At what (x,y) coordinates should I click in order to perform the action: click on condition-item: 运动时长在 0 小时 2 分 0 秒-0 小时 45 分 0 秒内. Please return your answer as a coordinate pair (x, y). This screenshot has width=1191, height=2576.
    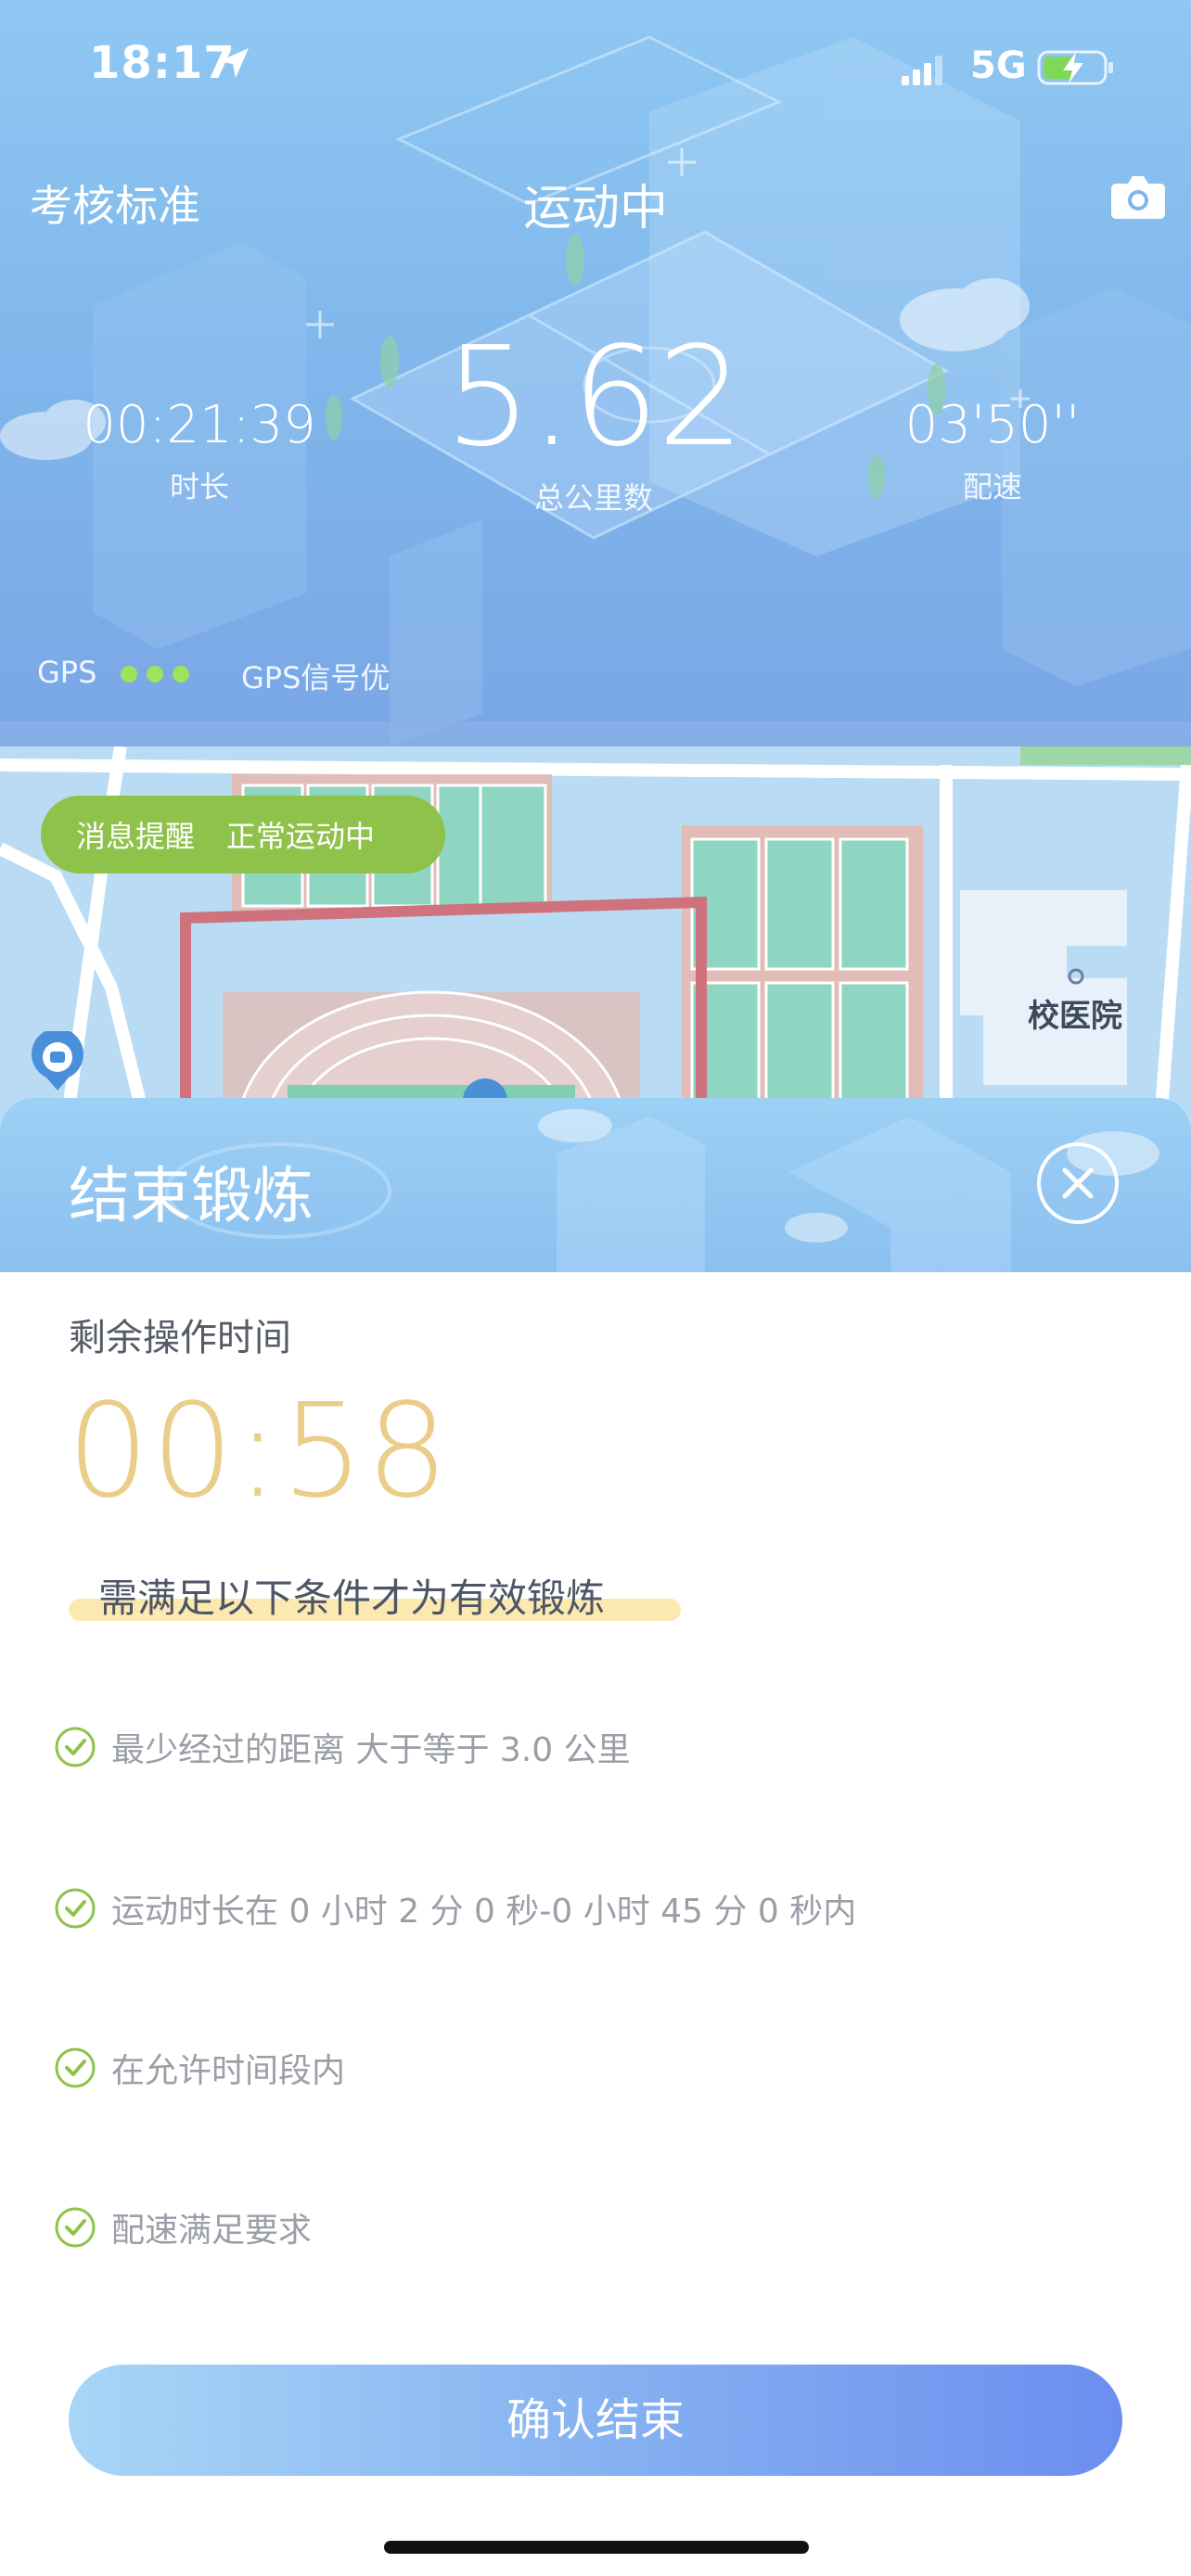
    Looking at the image, I should click on (455, 1908).